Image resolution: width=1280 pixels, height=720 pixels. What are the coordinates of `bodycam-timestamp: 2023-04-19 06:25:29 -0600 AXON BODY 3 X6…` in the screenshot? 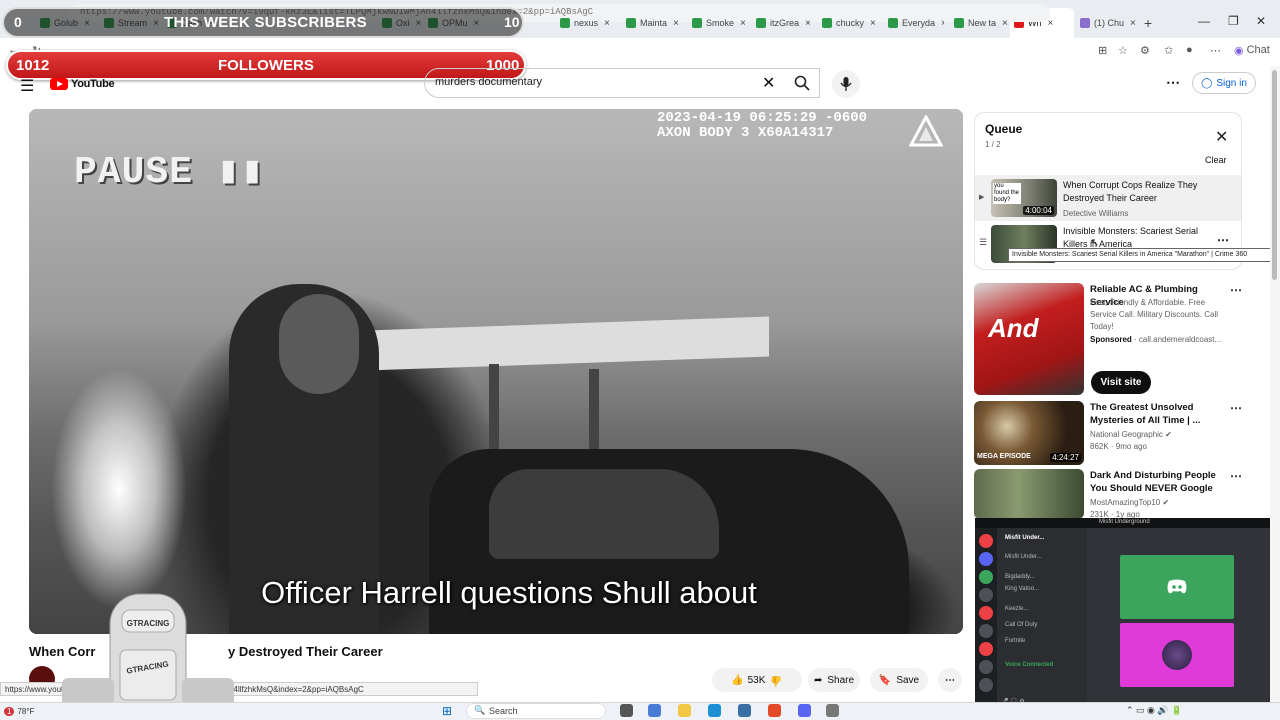 It's located at (762, 126).